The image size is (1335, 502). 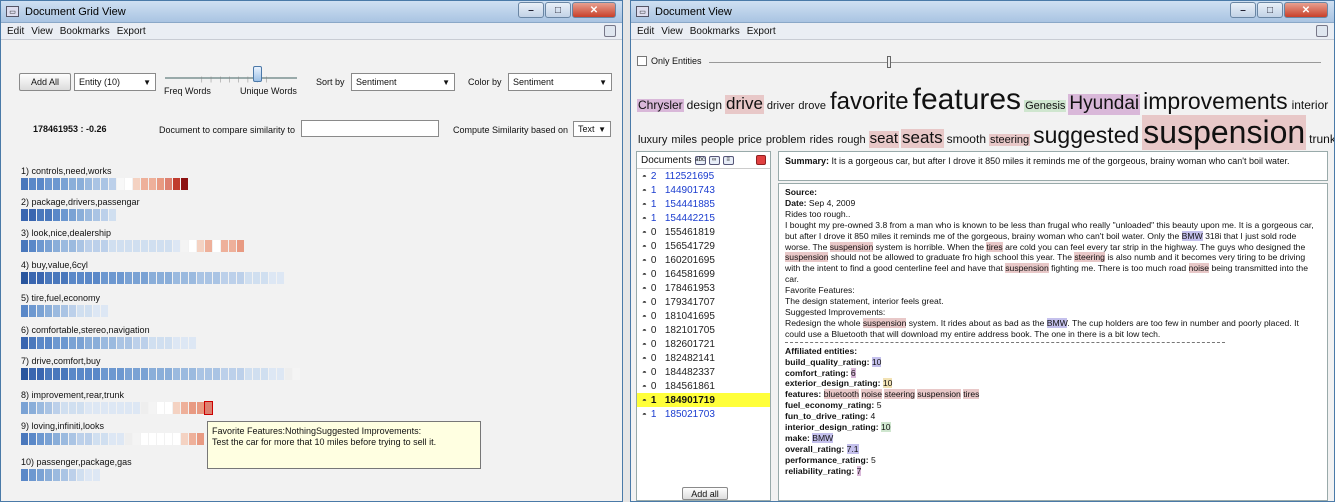 I want to click on cloud-word: suggested, so click(x=1086, y=135).